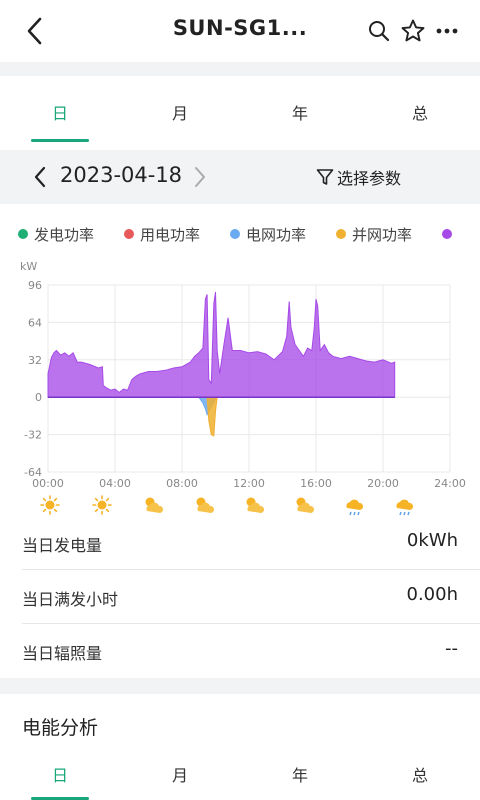 The height and width of the screenshot is (800, 480). I want to click on period-tabs: 日 月 年 总, so click(240, 114).